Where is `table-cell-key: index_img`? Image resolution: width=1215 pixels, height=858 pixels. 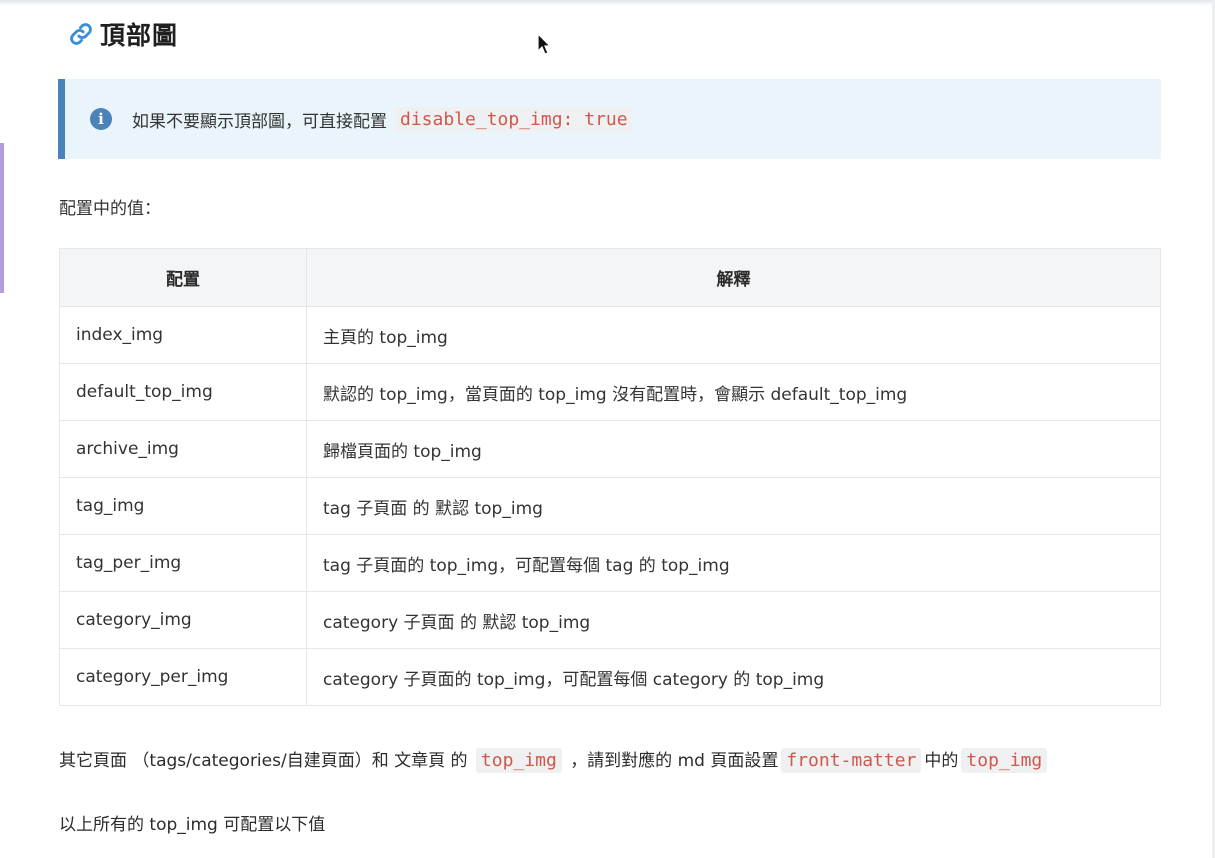 table-cell-key: index_img is located at coordinates (183, 335).